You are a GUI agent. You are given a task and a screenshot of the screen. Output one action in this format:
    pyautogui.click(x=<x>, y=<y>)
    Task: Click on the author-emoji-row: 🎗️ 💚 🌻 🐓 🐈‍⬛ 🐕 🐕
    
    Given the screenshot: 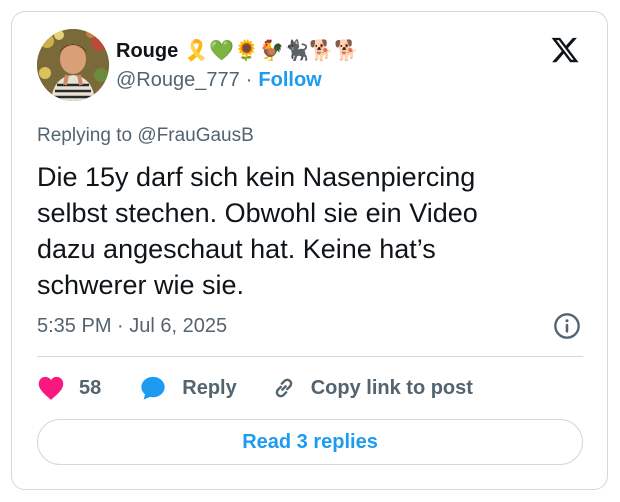 What is the action you would take?
    pyautogui.click(x=272, y=51)
    